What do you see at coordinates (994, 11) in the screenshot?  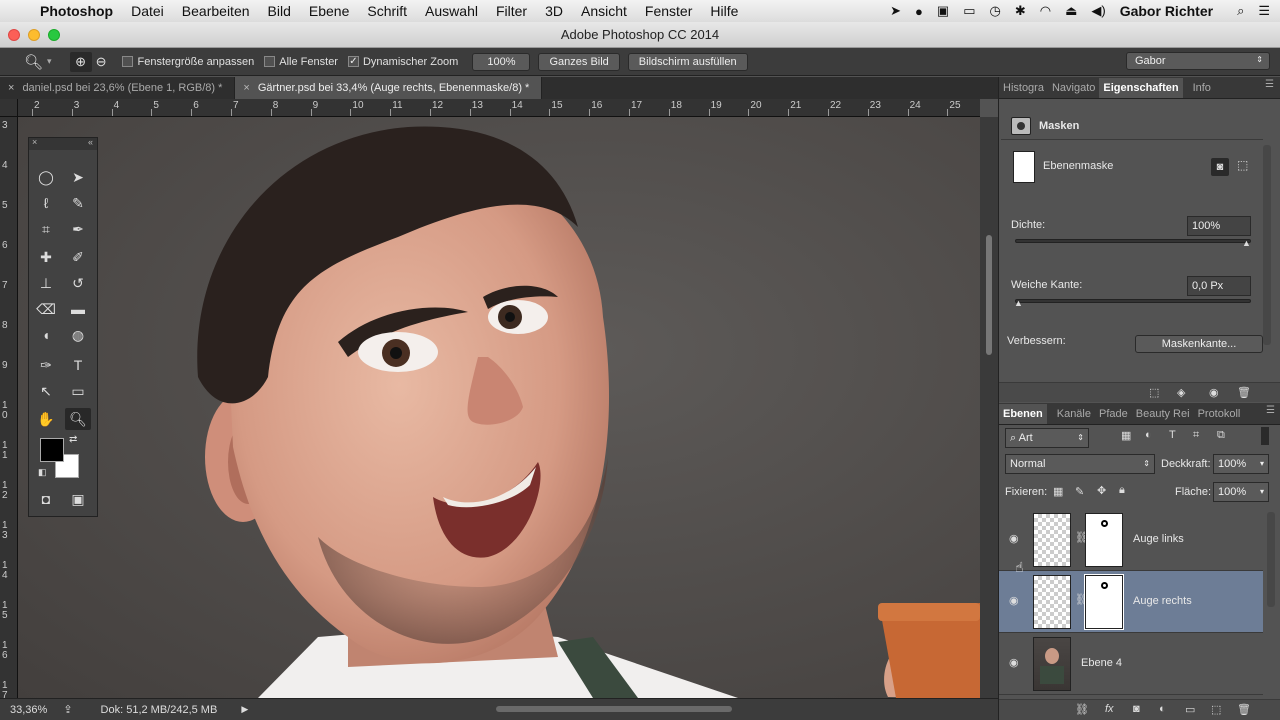 I see `time-machine-icon: ◷` at bounding box center [994, 11].